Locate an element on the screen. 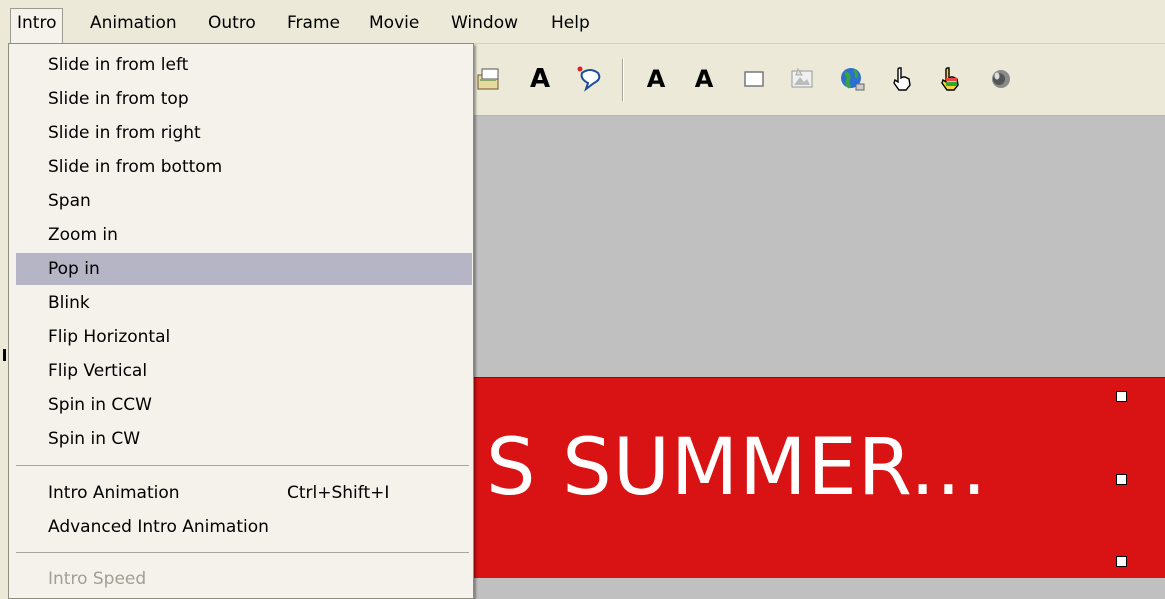  menu-animation: Animation is located at coordinates (133, 23).